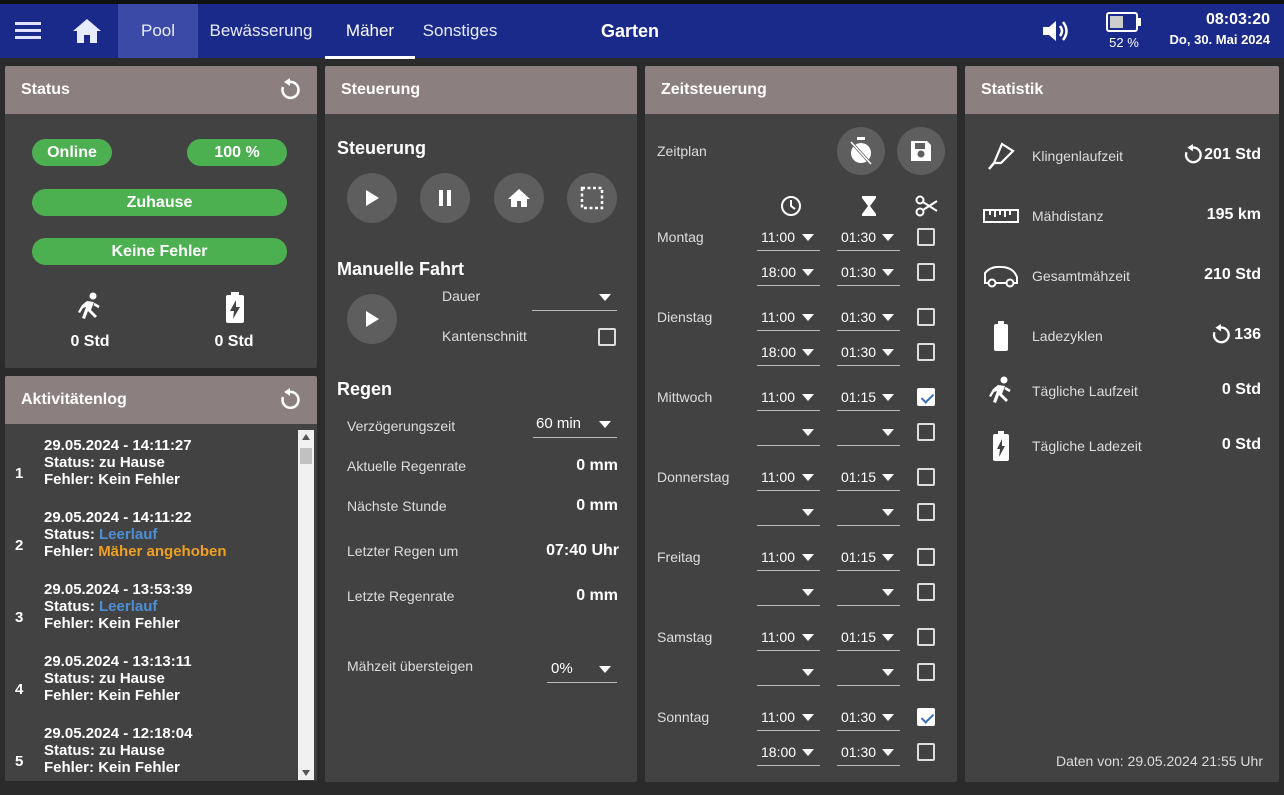  I want to click on manual-play-button, so click(372, 319).